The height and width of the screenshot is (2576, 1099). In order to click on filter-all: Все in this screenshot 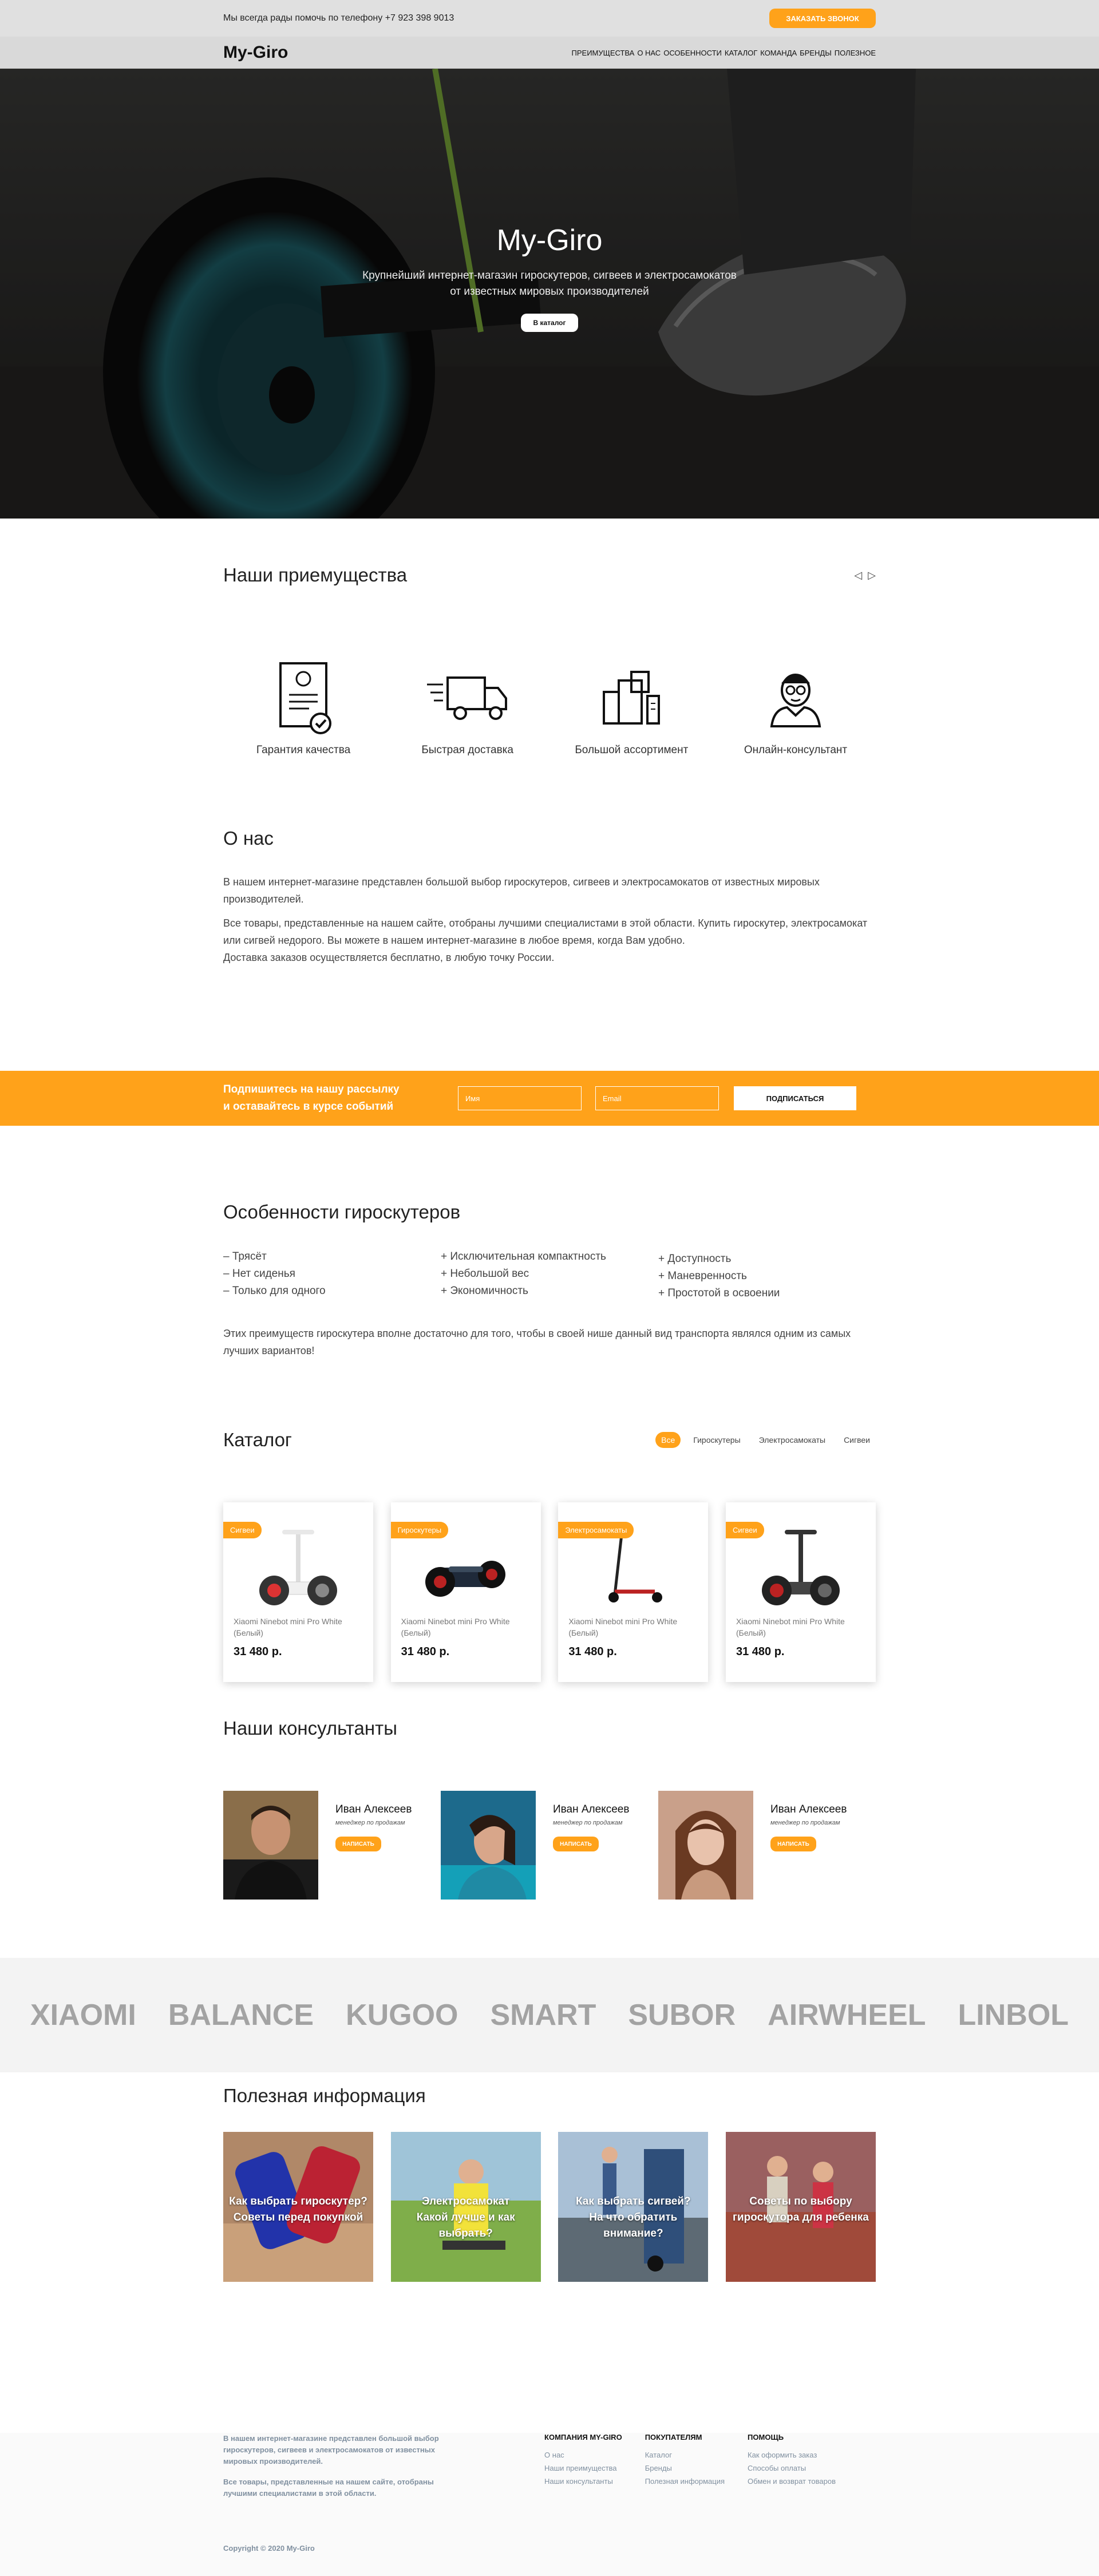, I will do `click(668, 1440)`.